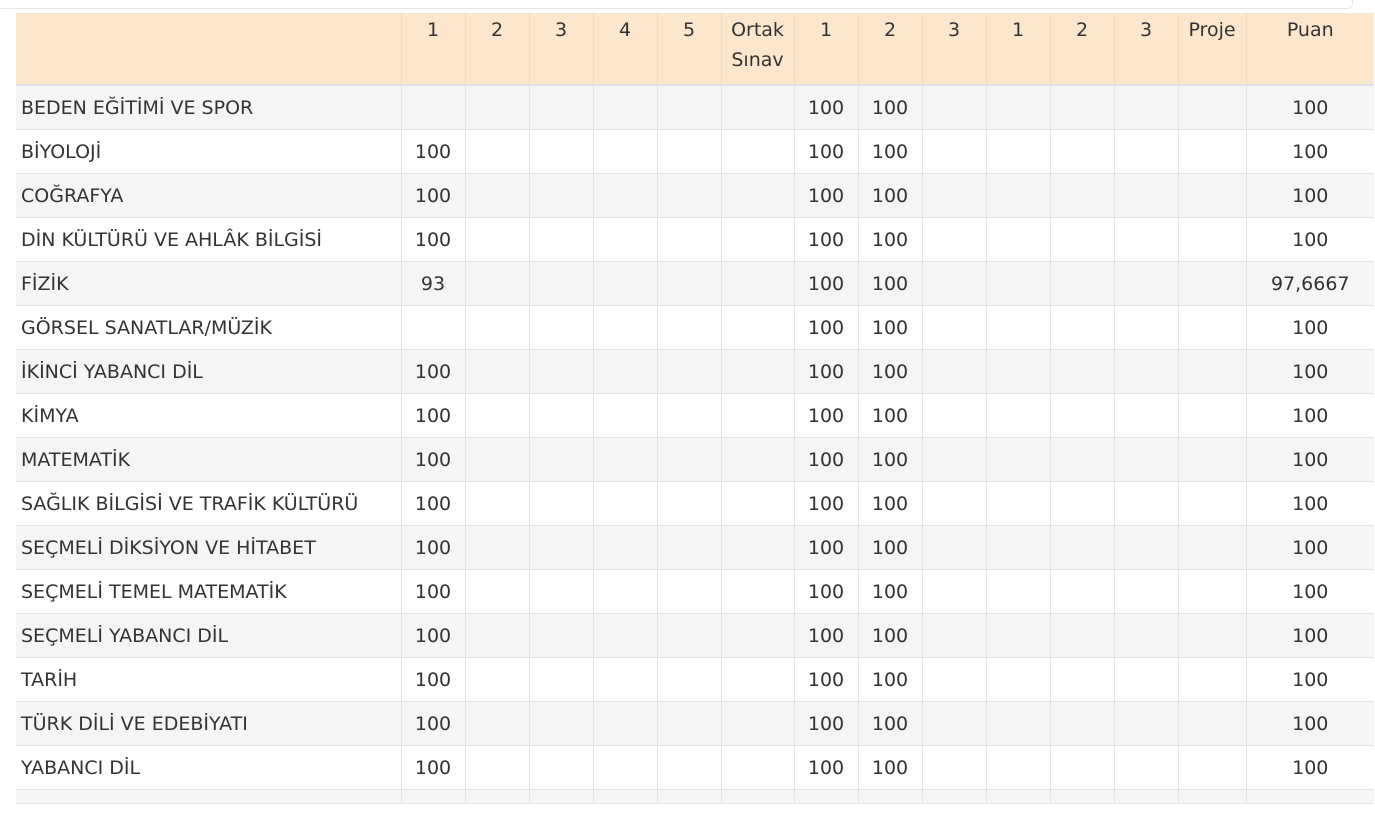 The image size is (1375, 827). I want to click on table-row: MATEMATİK 100 100 100 100, so click(695, 459).